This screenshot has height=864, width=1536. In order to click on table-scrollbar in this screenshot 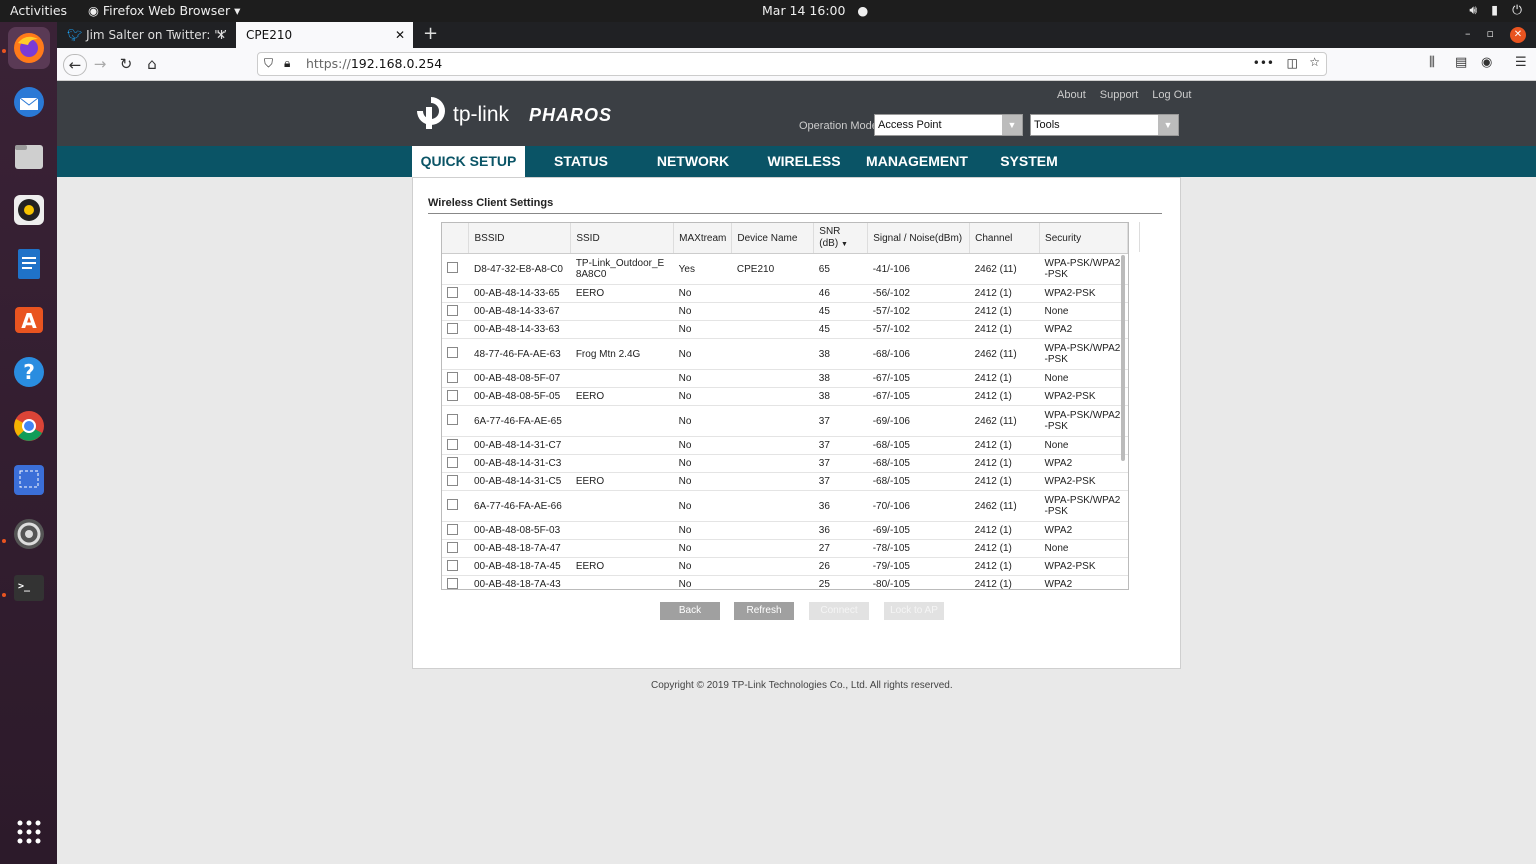, I will do `click(1123, 358)`.